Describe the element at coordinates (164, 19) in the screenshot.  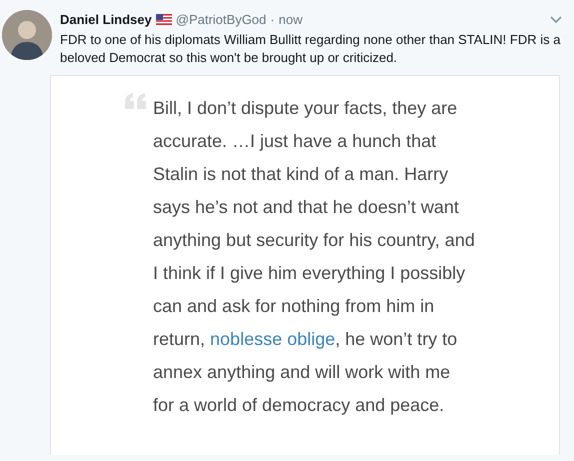
I see `flag-icon` at that location.